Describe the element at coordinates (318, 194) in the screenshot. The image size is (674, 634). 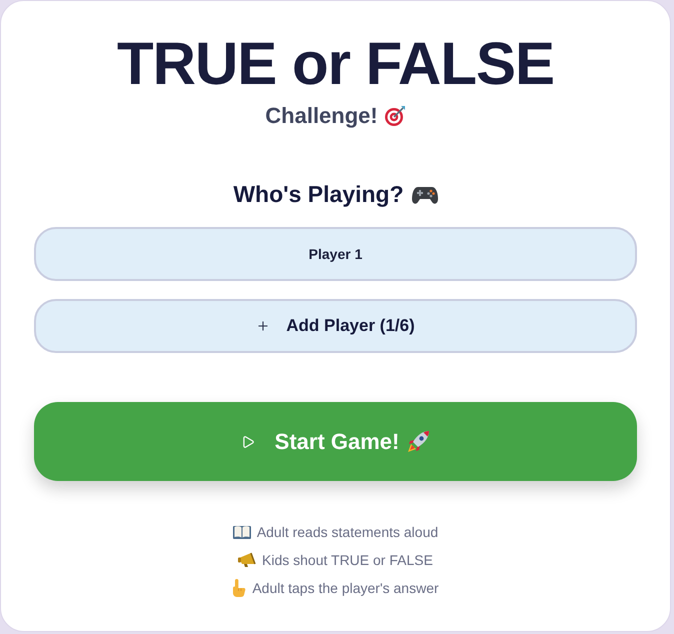
I see `section-heading: Who's Playing?` at that location.